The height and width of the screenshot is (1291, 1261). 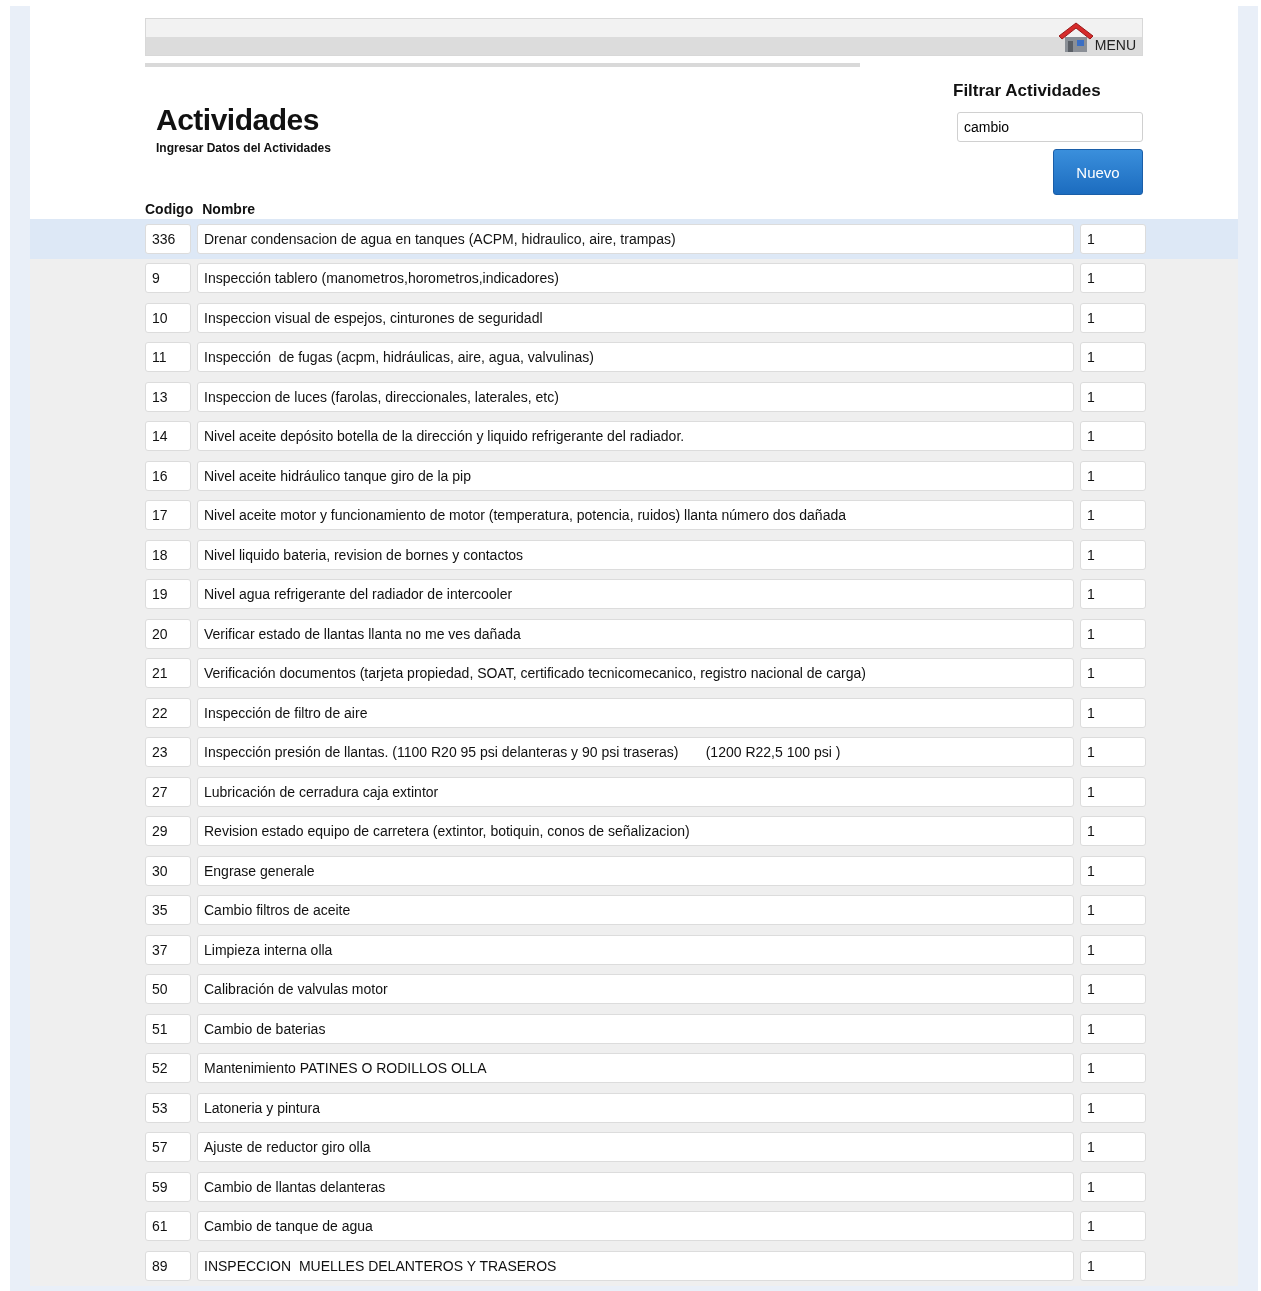 What do you see at coordinates (168, 436) in the screenshot?
I see `code-field: 14` at bounding box center [168, 436].